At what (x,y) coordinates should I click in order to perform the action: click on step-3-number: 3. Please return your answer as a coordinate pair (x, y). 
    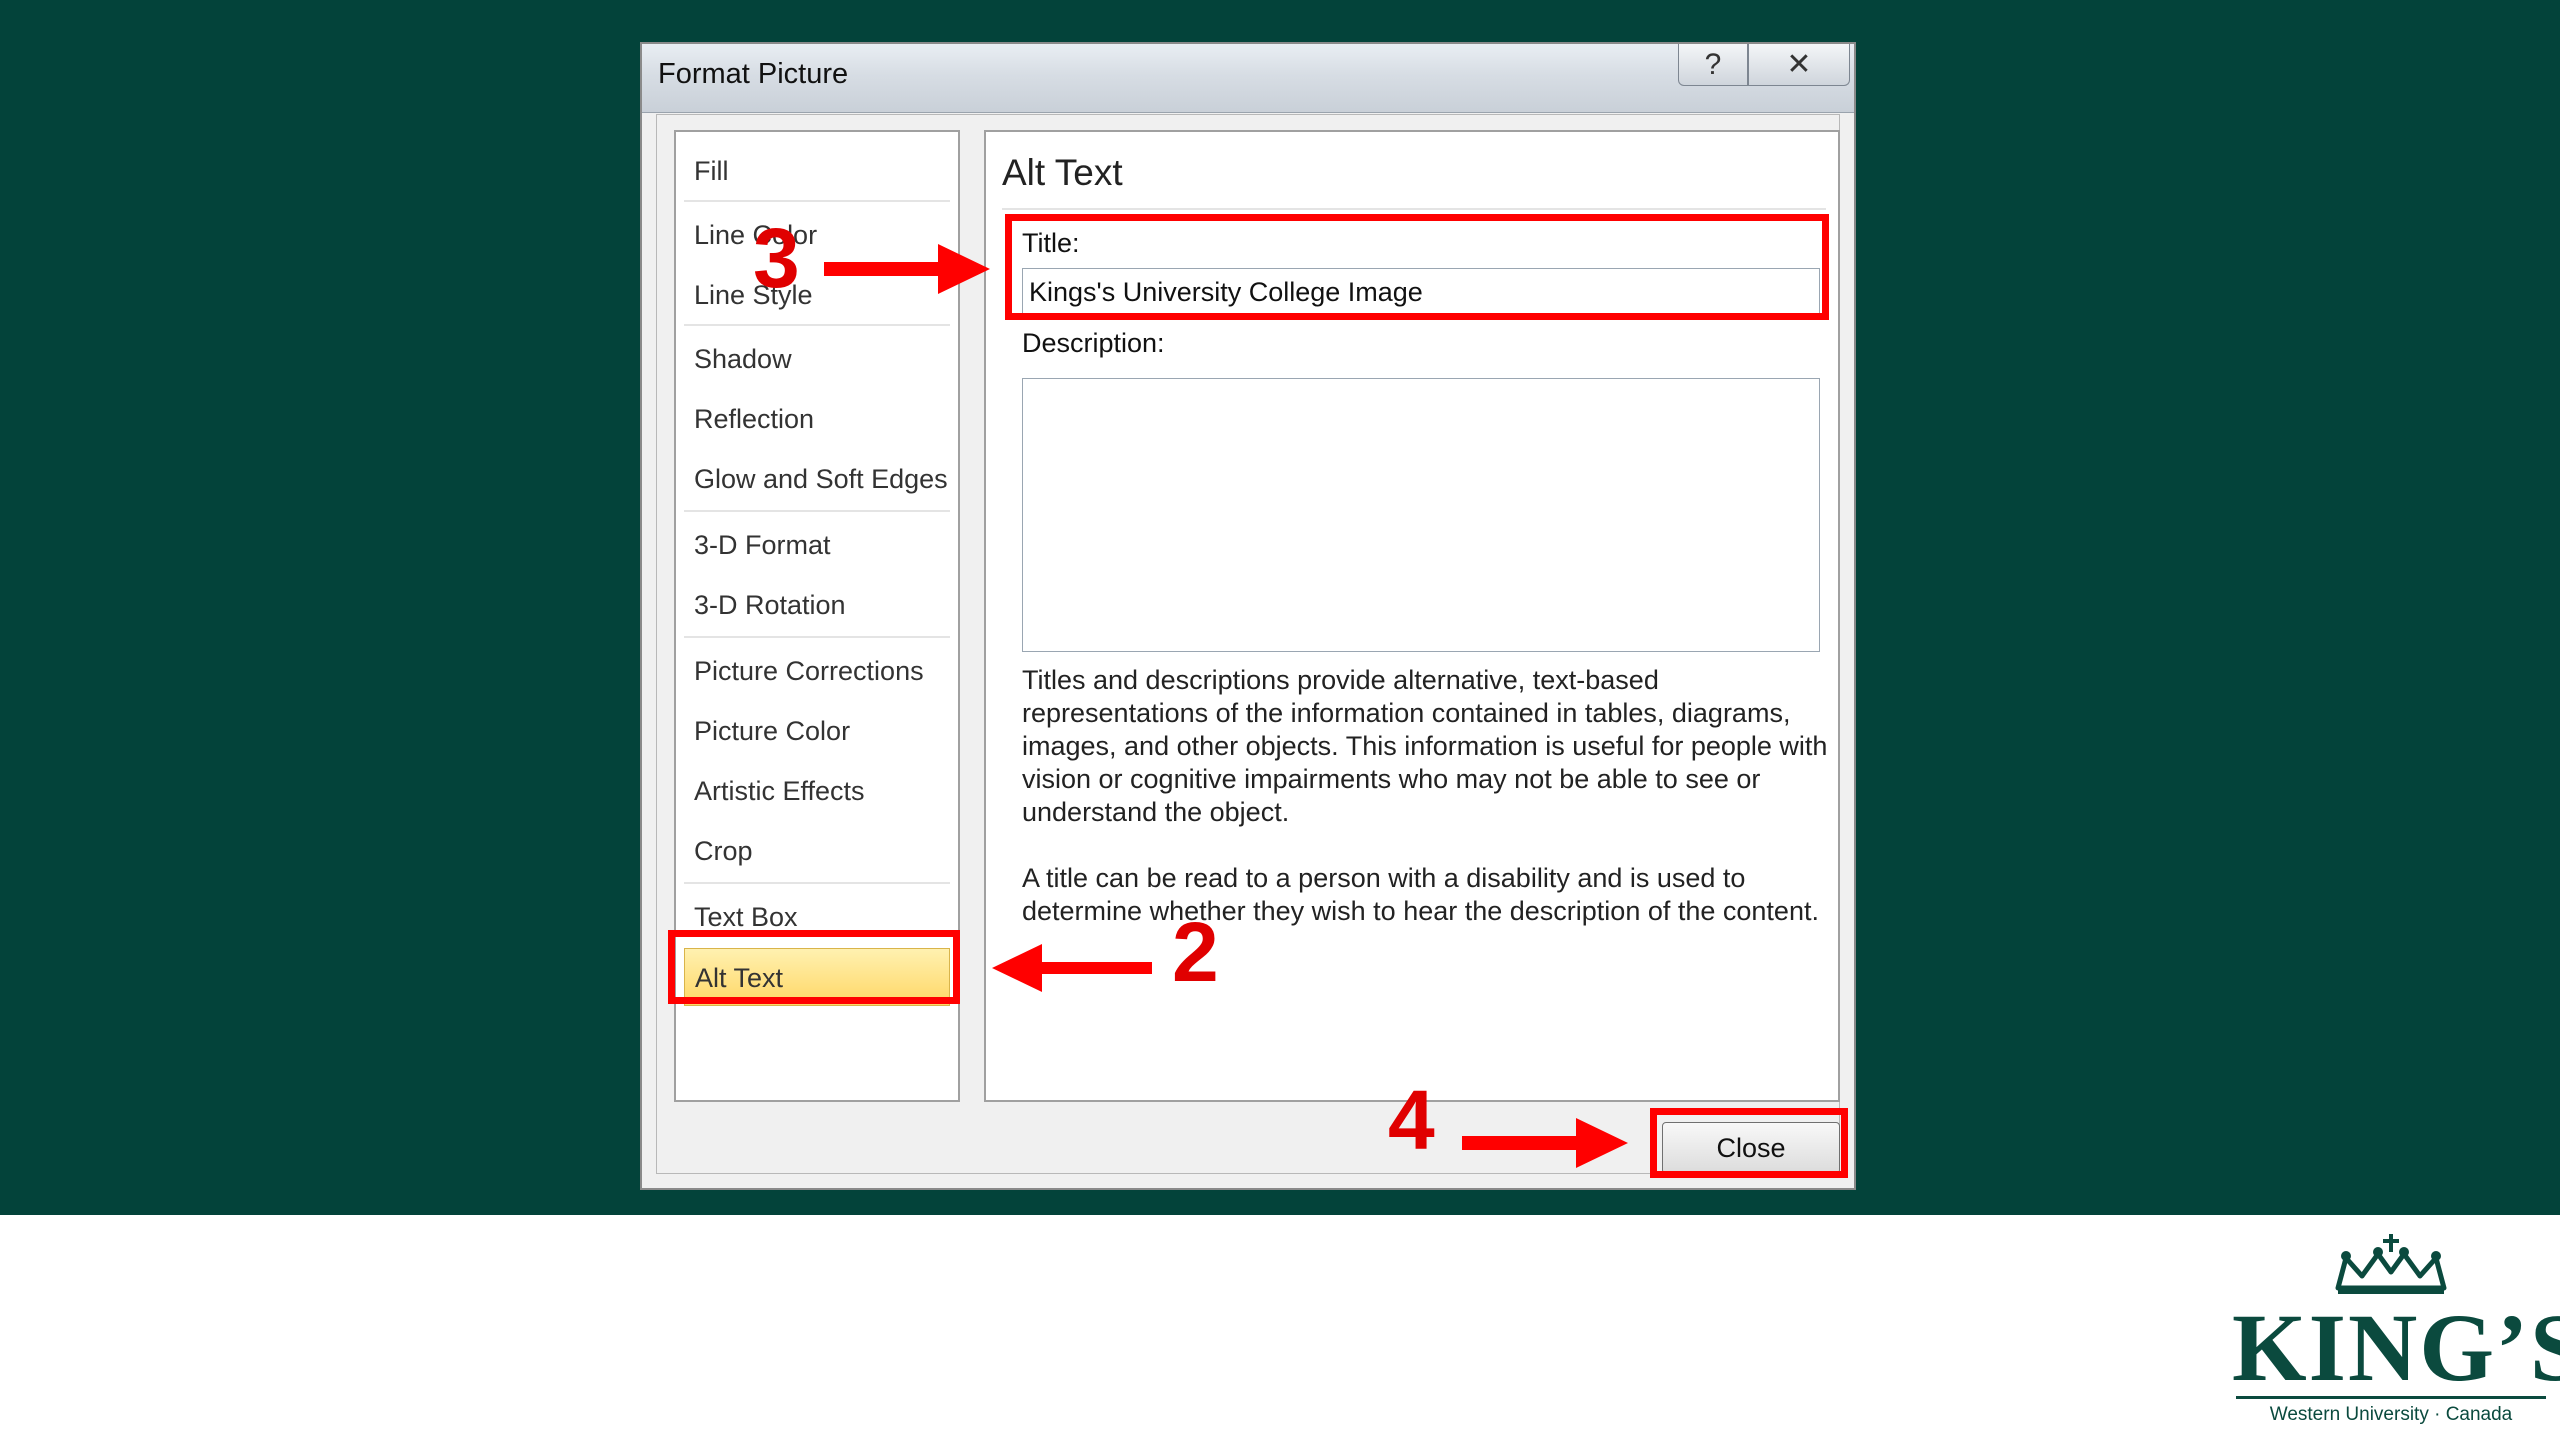
    Looking at the image, I should click on (776, 258).